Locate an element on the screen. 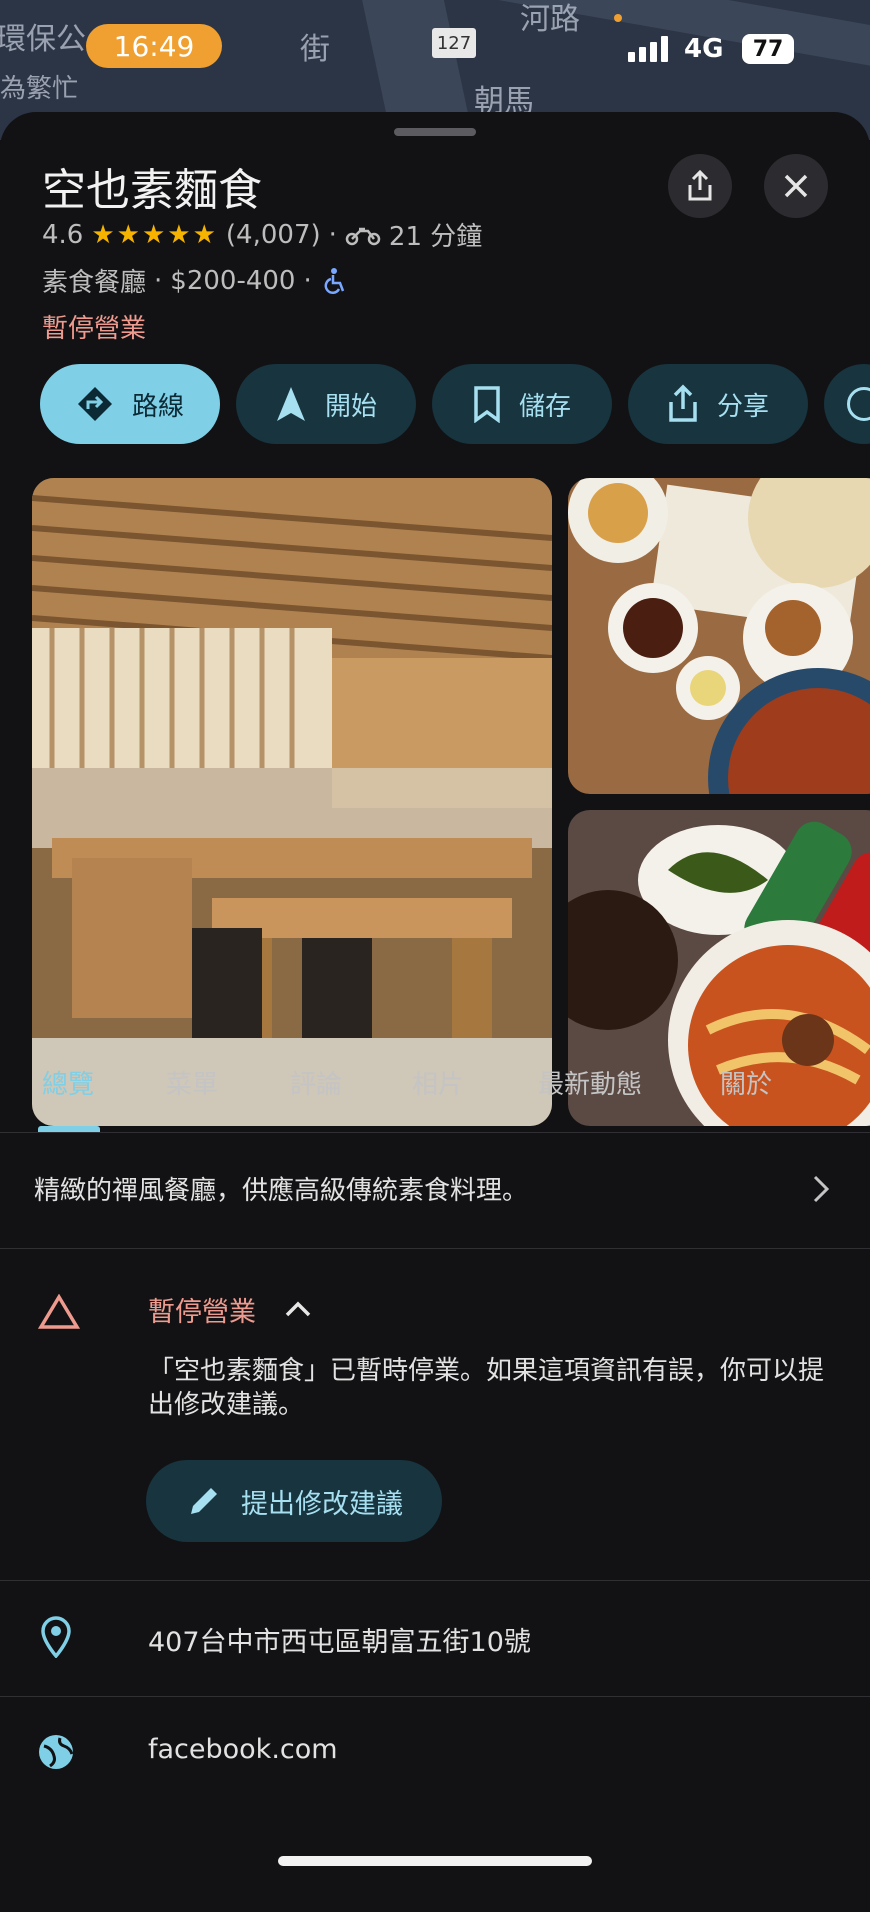  navigation-arrow-icon is located at coordinates (290, 404).